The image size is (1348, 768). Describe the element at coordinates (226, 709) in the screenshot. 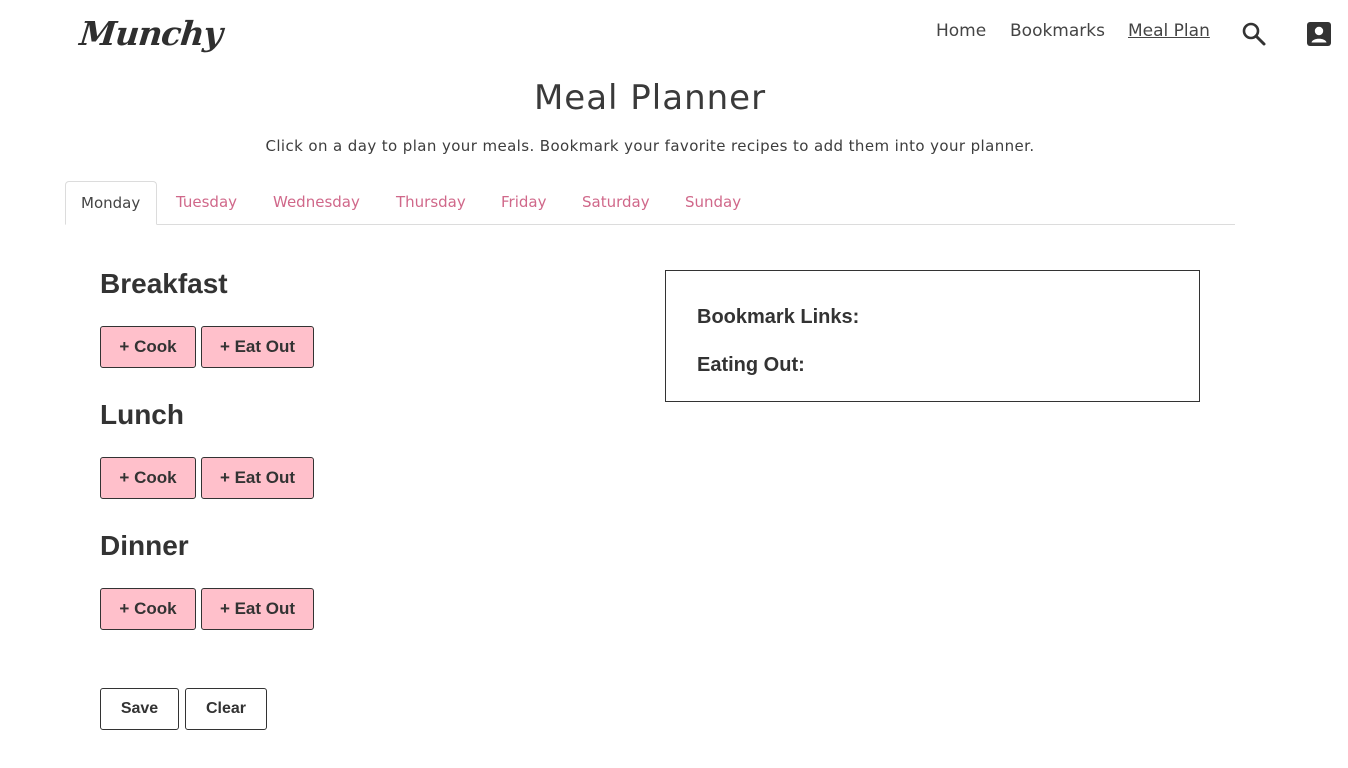

I see `clear-button: Clear` at that location.